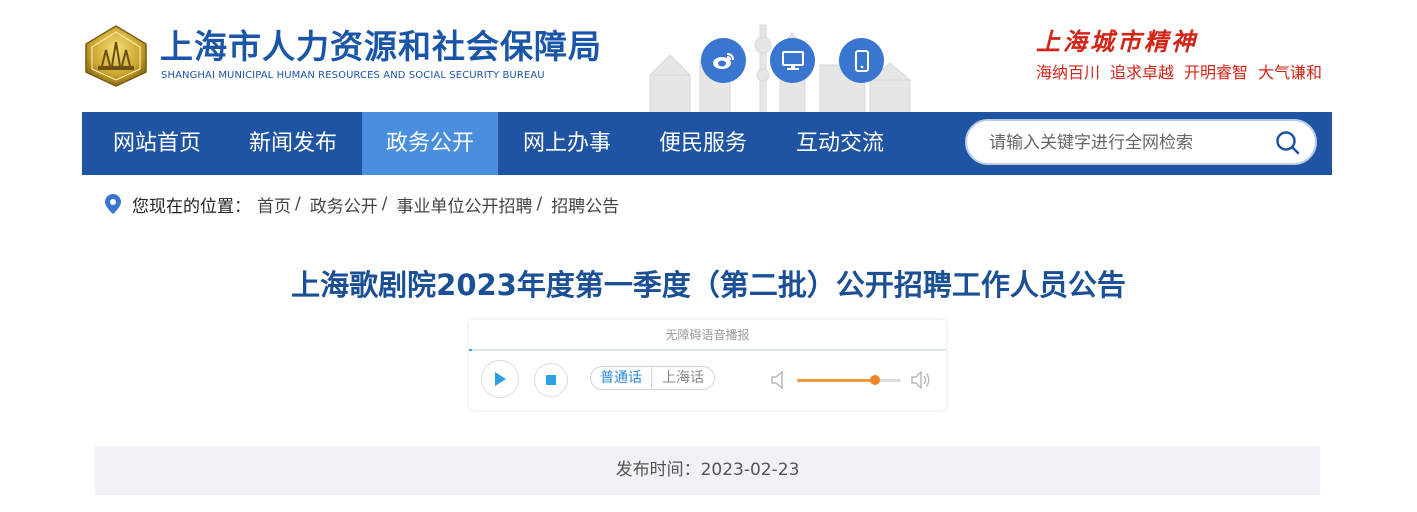 Image resolution: width=1417 pixels, height=512 pixels. Describe the element at coordinates (274, 204) in the screenshot. I see `breadcrumb-home: 首页` at that location.